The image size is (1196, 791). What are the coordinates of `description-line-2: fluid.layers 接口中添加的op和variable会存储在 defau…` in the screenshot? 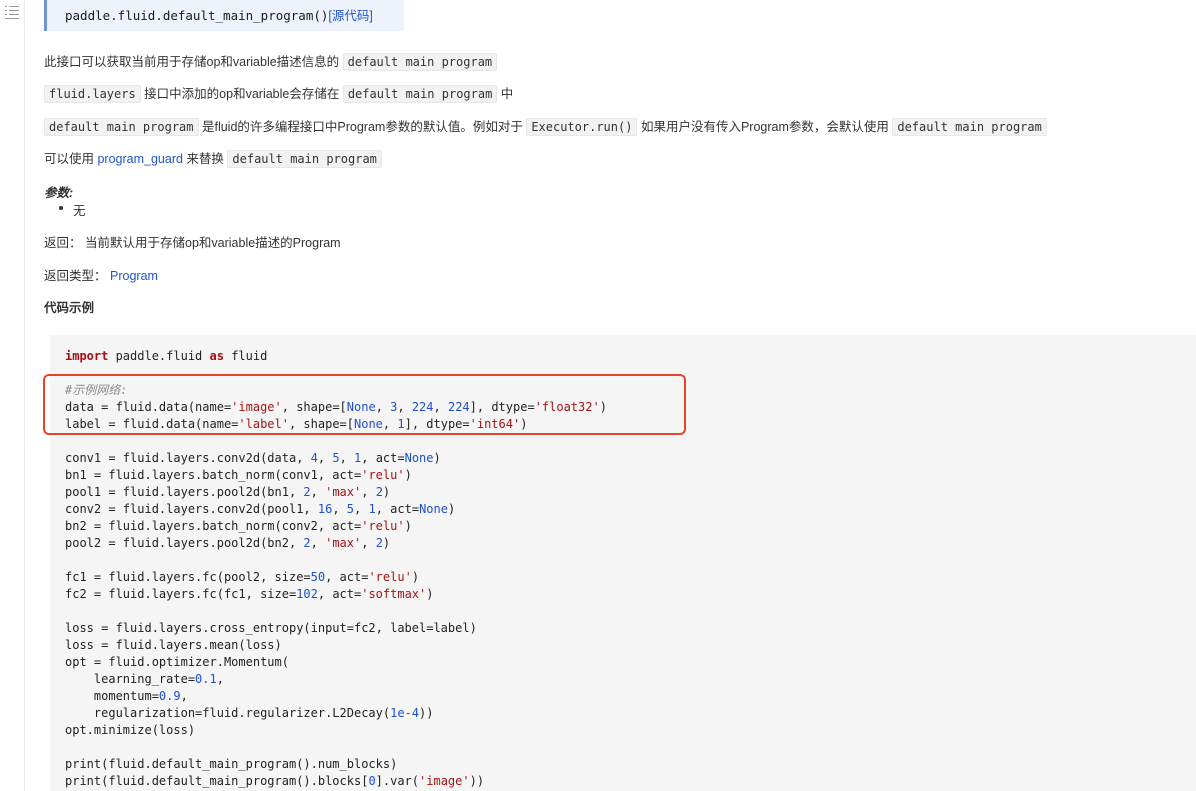 It's located at (278, 93).